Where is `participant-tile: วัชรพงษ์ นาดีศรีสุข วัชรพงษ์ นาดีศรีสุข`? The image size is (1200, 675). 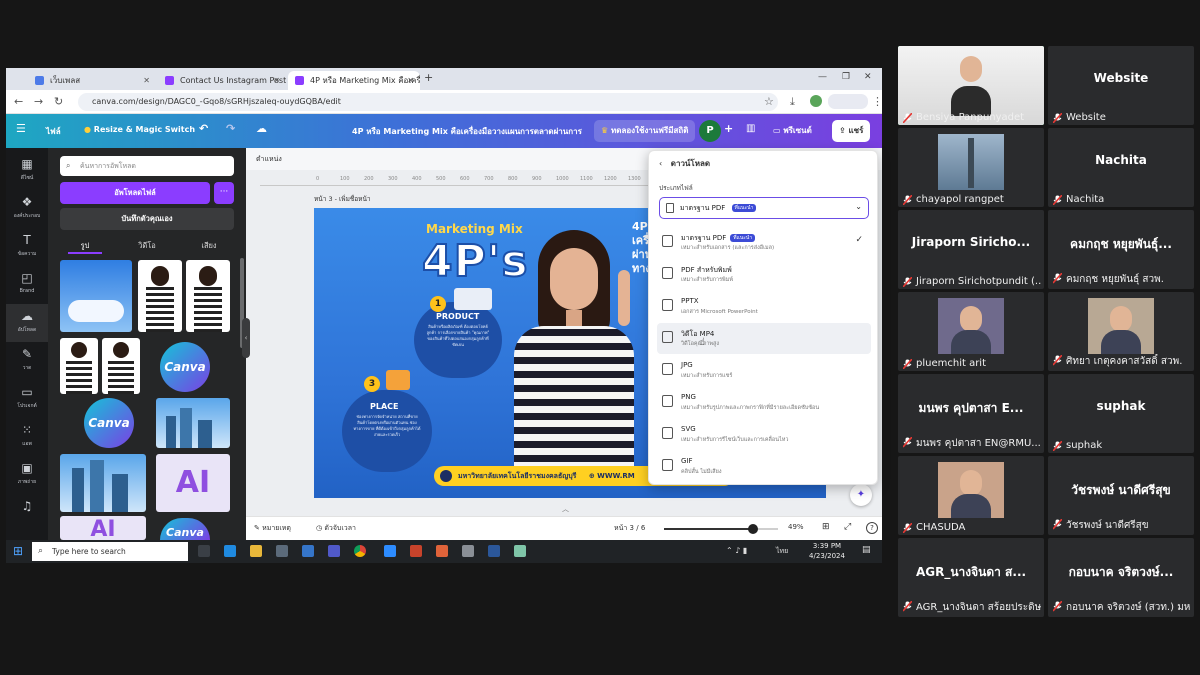 participant-tile: วัชรพงษ์ นาดีศรีสุข วัชรพงษ์ นาดีศรีสุข is located at coordinates (1121, 495).